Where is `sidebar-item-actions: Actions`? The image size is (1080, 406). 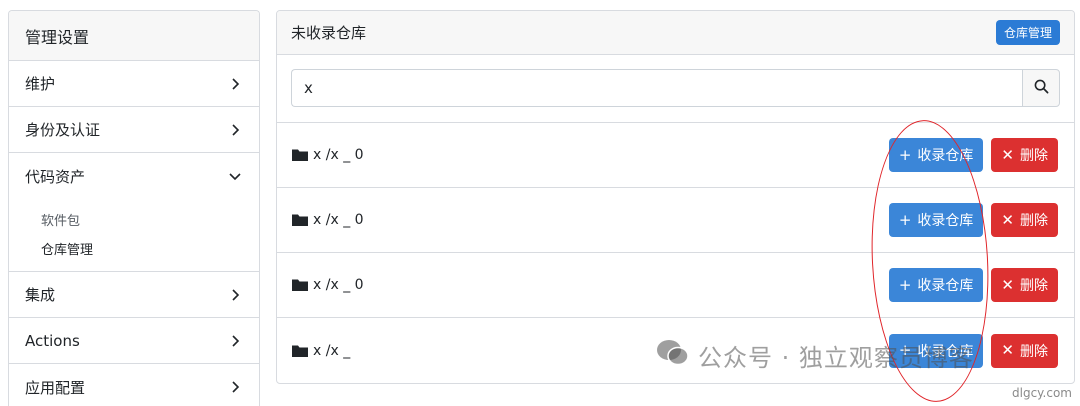
sidebar-item-actions: Actions is located at coordinates (134, 341).